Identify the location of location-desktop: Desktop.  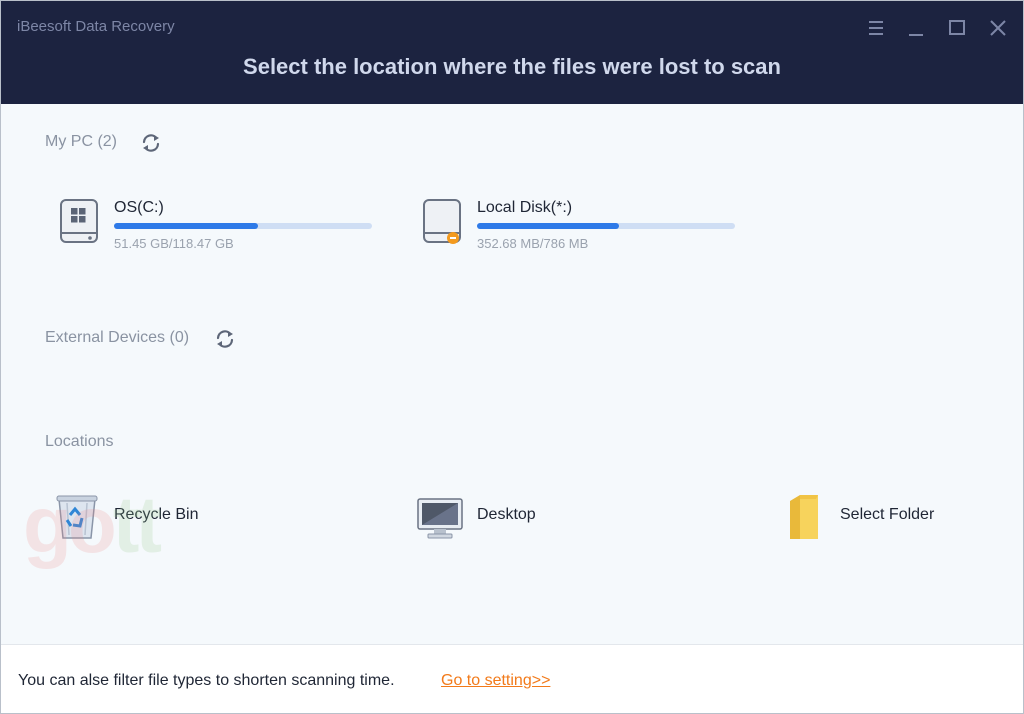
(486, 517).